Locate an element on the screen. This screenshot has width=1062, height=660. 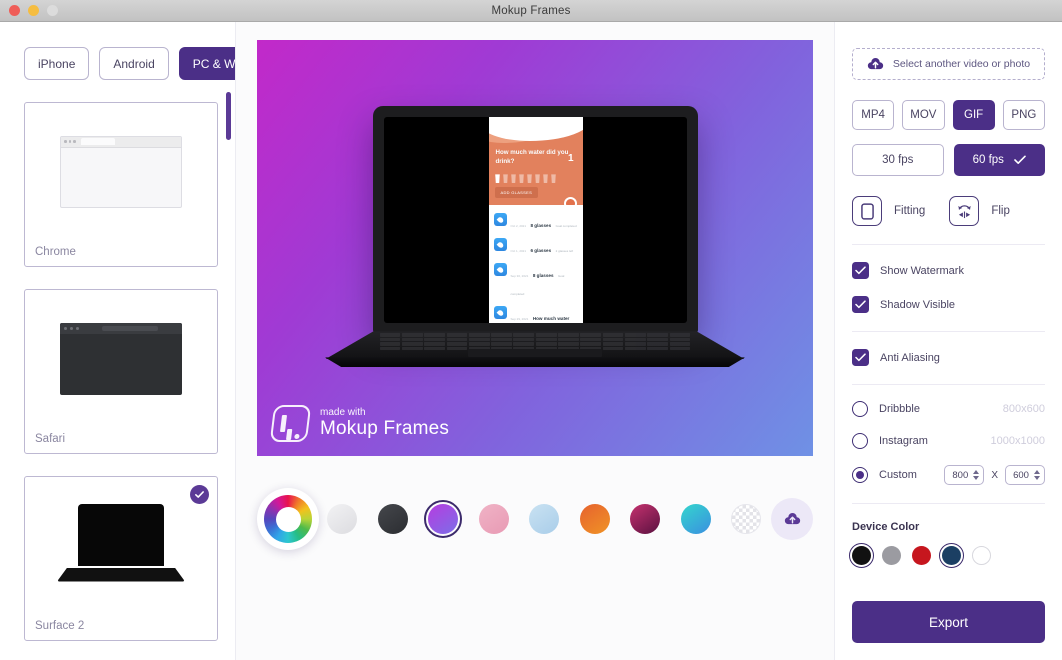
platform-tab-group: iPhone Android PC & Web is located at coordinates (117, 51).